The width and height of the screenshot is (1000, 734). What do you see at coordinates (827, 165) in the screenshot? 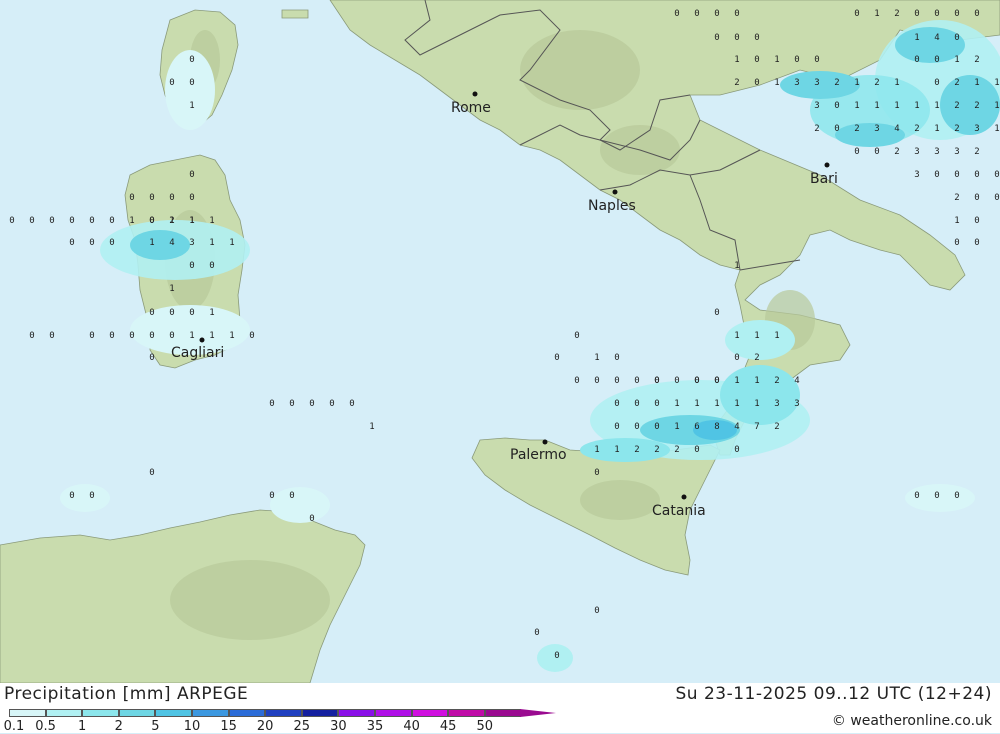
I see `city-bari-marker` at bounding box center [827, 165].